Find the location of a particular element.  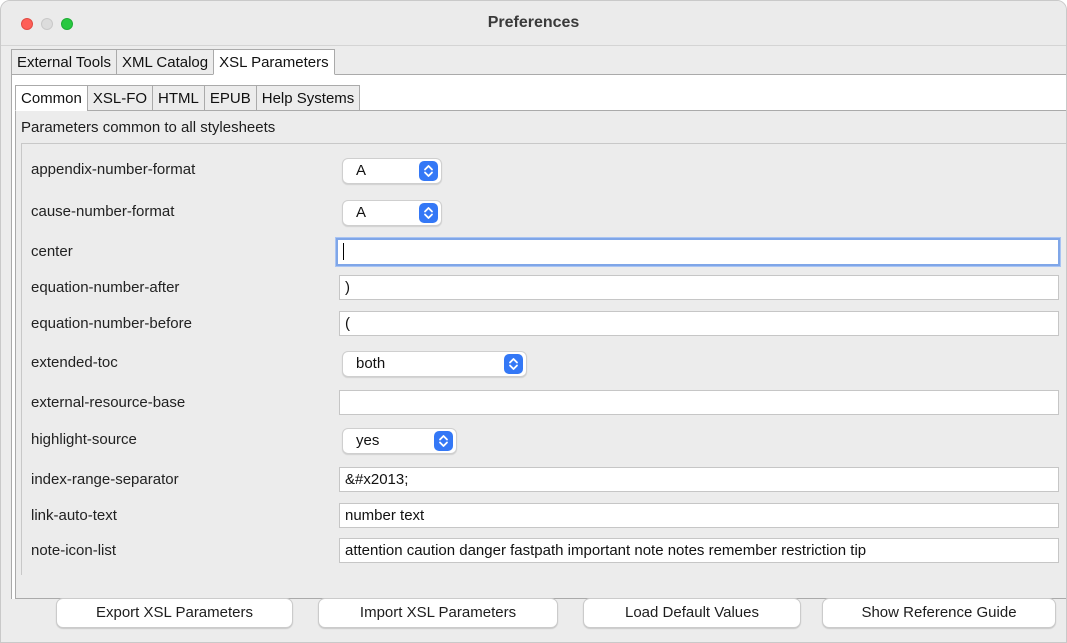

param-row-center: center is located at coordinates (544, 252).